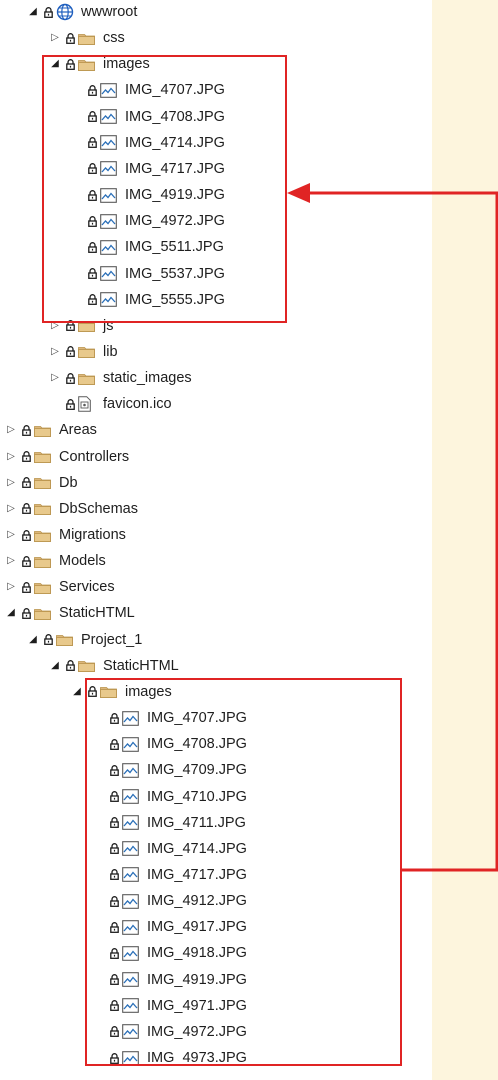 The height and width of the screenshot is (1080, 498). I want to click on tree-item-label: static_images, so click(147, 378).